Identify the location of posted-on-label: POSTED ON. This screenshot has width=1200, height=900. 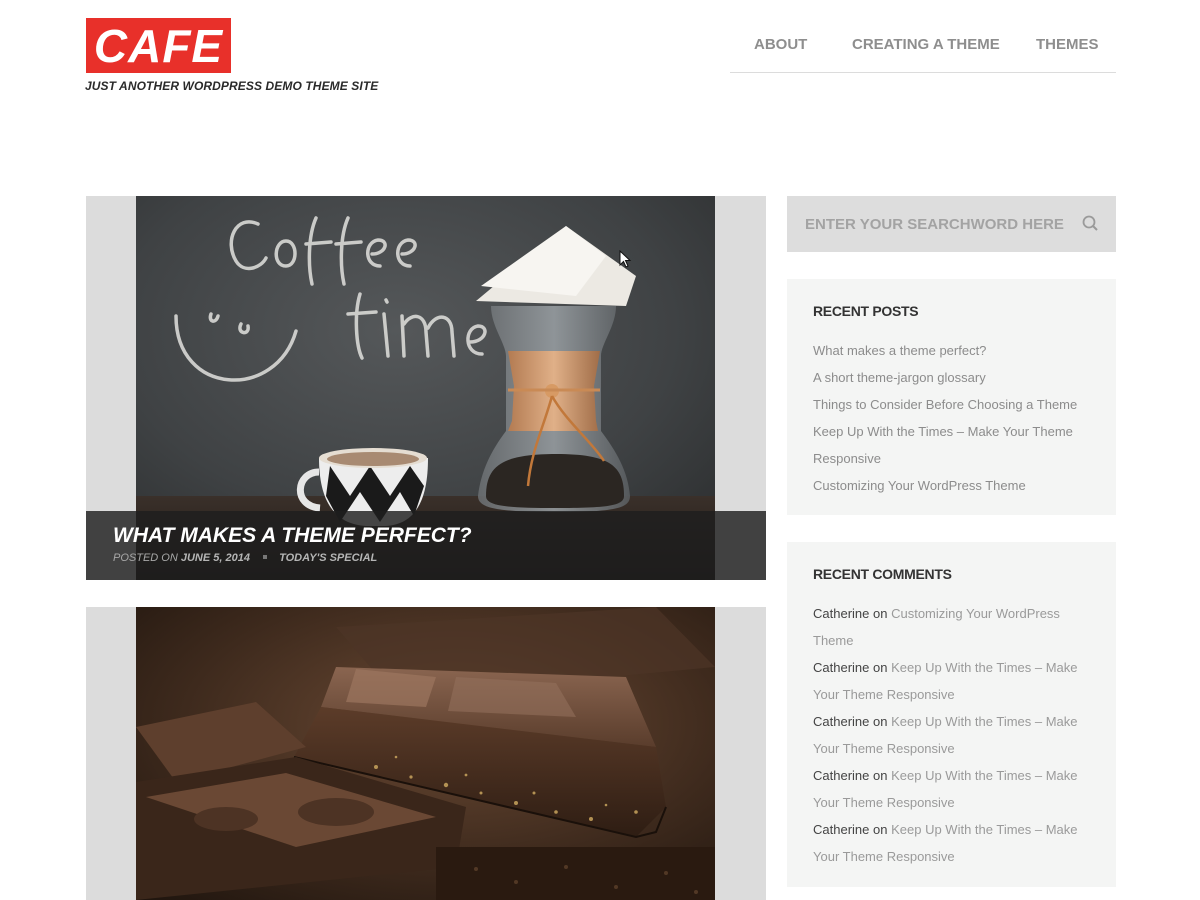
(145, 558).